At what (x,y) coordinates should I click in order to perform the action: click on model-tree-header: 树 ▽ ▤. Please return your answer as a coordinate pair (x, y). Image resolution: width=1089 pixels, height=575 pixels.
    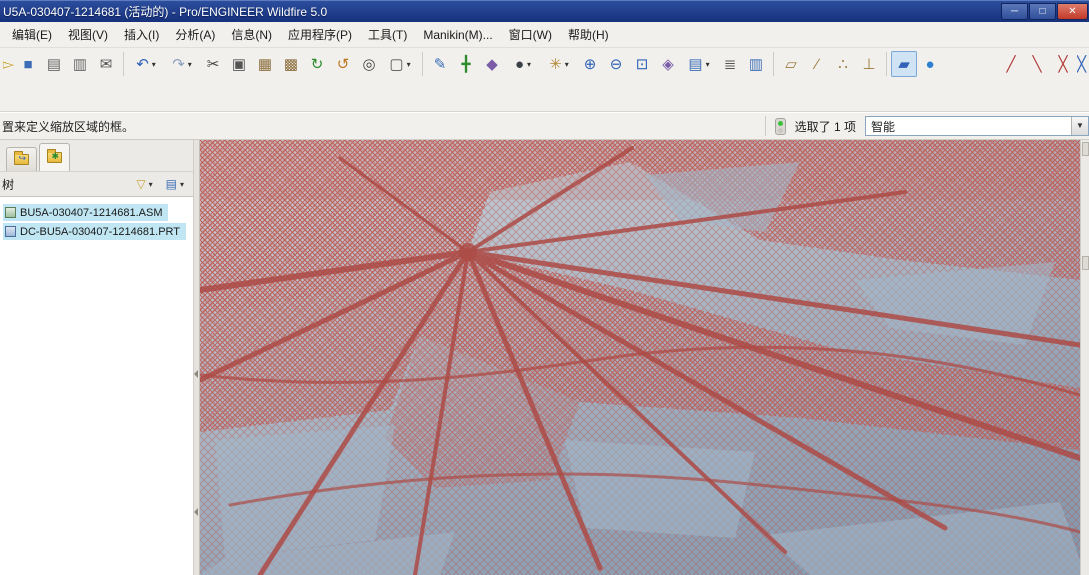
    Looking at the image, I should click on (96, 184).